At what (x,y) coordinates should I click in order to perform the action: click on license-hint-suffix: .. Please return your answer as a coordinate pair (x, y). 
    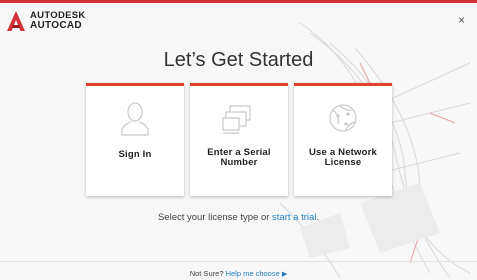
    Looking at the image, I should click on (318, 217).